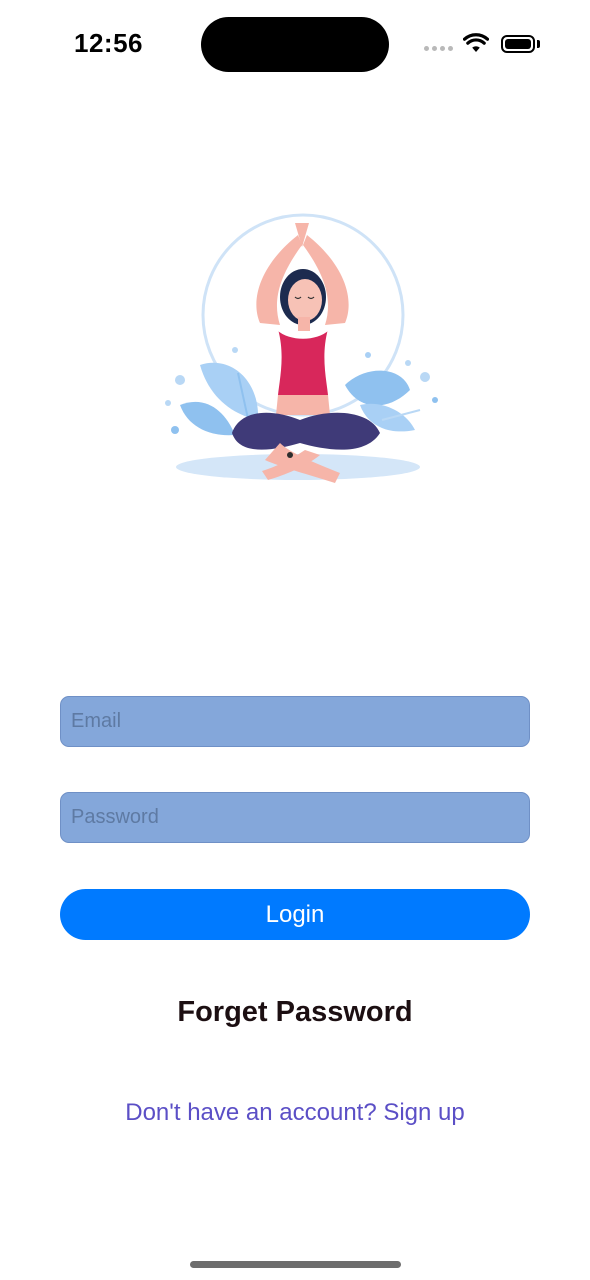 Image resolution: width=590 pixels, height=1280 pixels. I want to click on forget-password-button: Forget Password, so click(295, 1012).